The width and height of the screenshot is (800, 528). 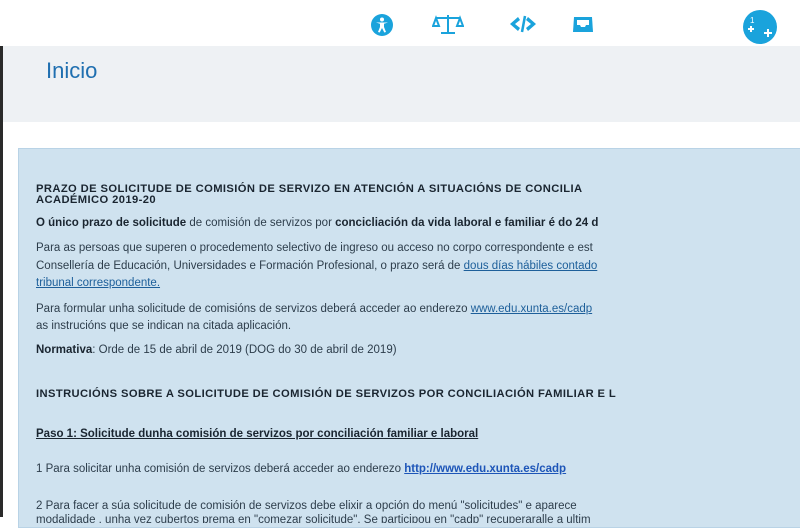 What do you see at coordinates (400, 23) in the screenshot?
I see `top-bar: 1` at bounding box center [400, 23].